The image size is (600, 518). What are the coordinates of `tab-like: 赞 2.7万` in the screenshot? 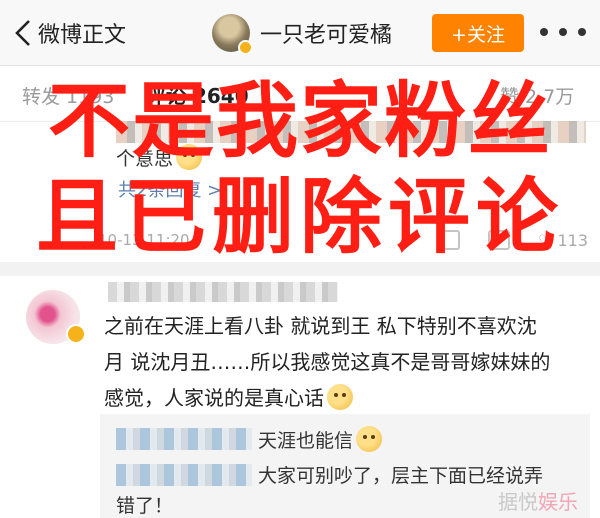 It's located at (537, 95).